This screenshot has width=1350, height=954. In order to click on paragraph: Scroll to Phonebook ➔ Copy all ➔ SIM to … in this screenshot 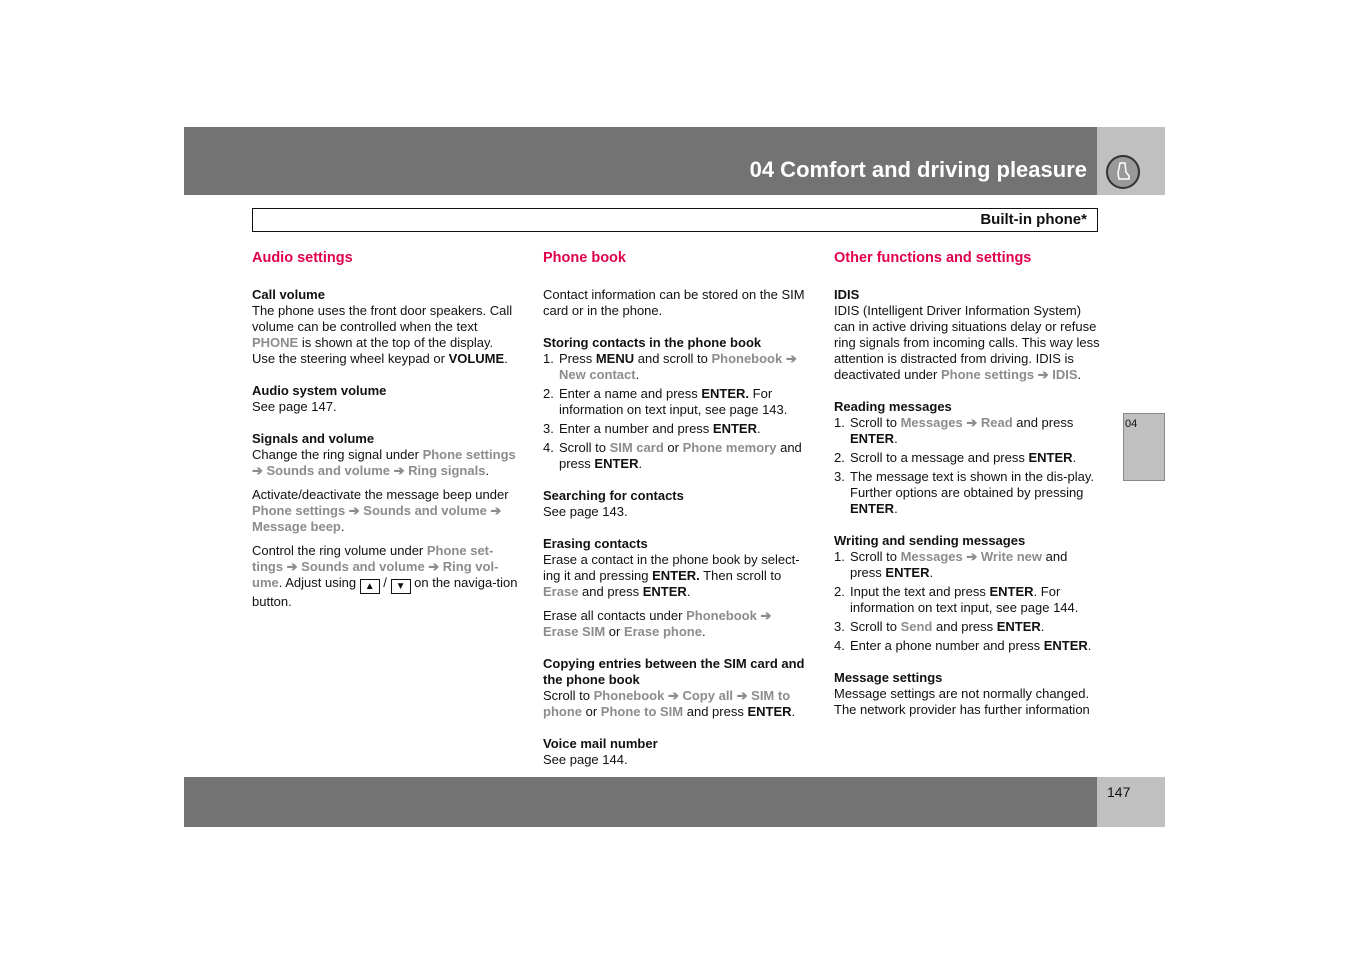, I will do `click(676, 704)`.